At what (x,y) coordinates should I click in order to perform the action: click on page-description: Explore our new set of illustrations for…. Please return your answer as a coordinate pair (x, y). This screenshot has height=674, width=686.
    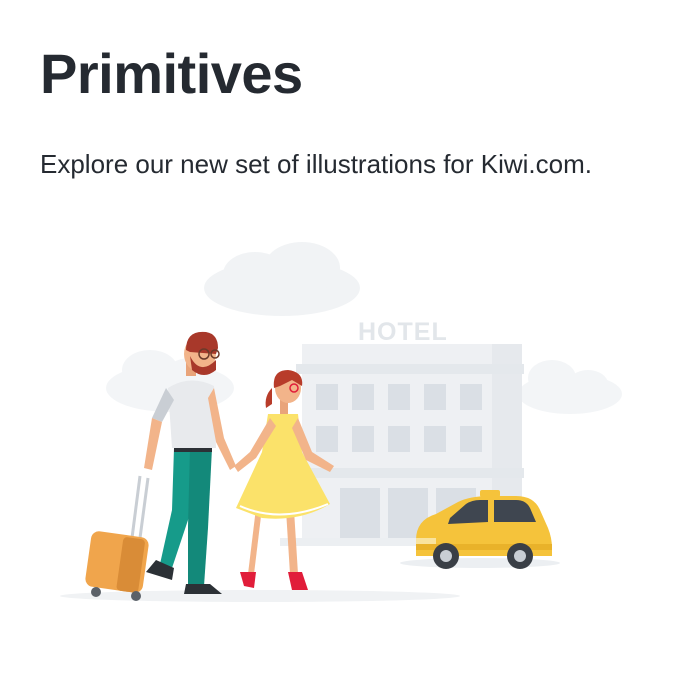
    Looking at the image, I should click on (316, 164).